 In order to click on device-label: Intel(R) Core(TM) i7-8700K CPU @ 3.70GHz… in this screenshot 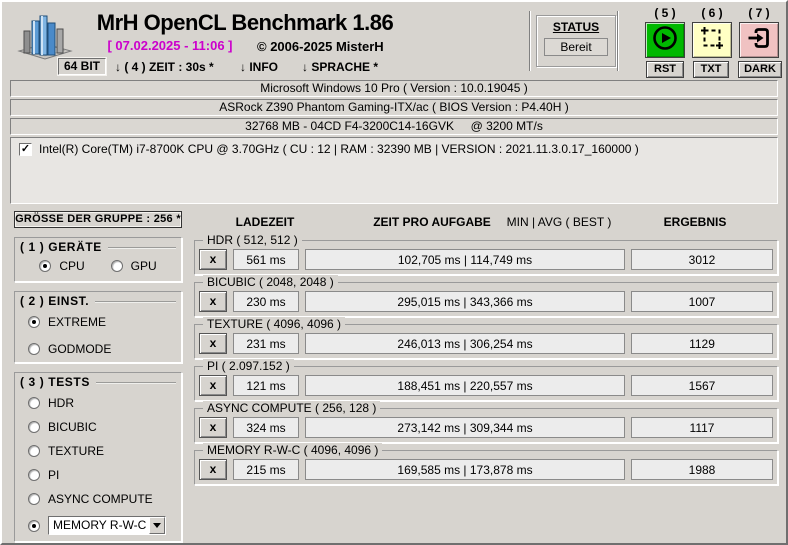, I will do `click(339, 149)`.